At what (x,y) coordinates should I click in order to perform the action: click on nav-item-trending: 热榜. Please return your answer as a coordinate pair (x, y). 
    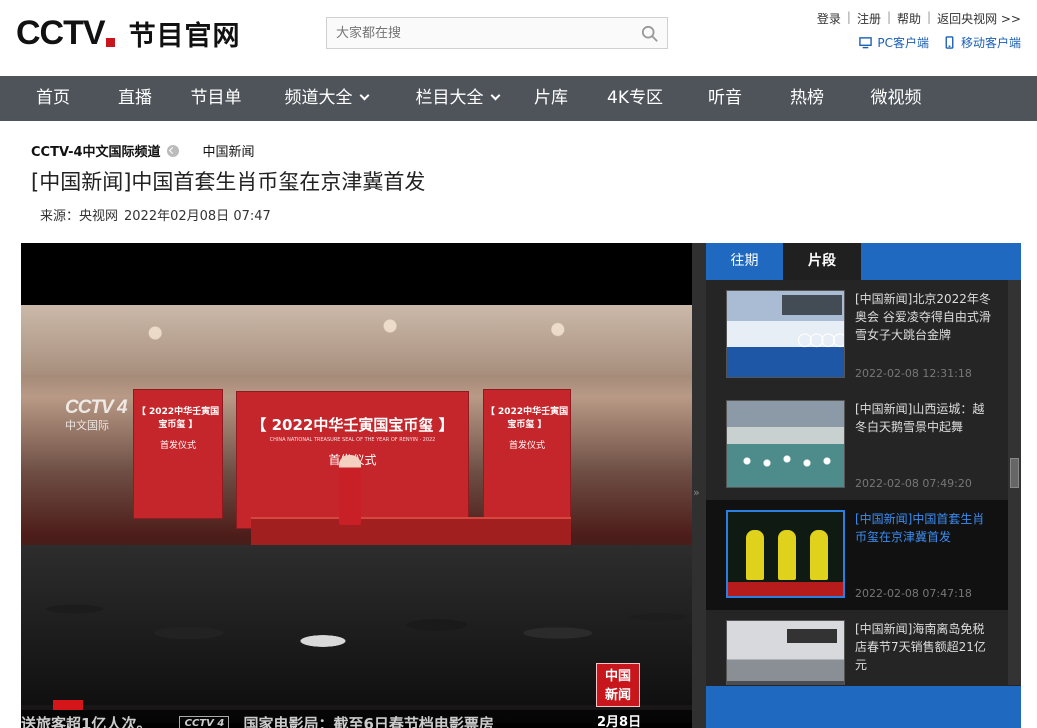
    Looking at the image, I should click on (807, 98).